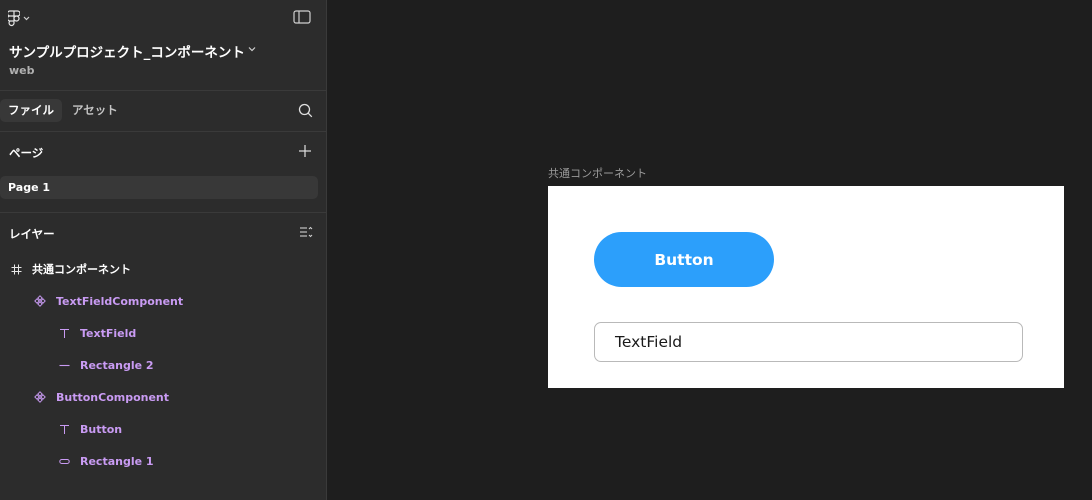 The width and height of the screenshot is (1092, 500). I want to click on layer-item-rectangle-2: Rectangle 2, so click(106, 365).